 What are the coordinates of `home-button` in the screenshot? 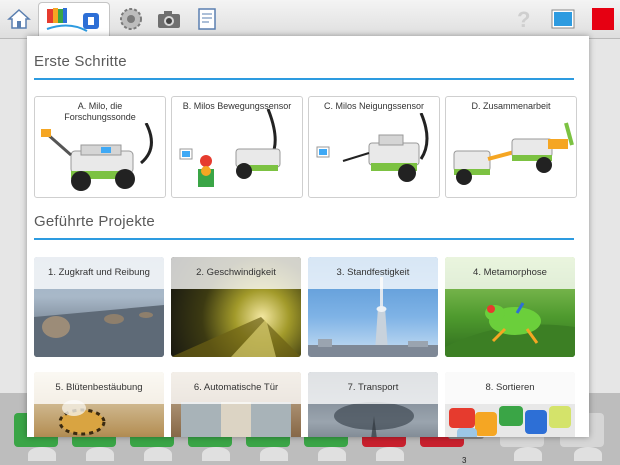 It's located at (19, 19).